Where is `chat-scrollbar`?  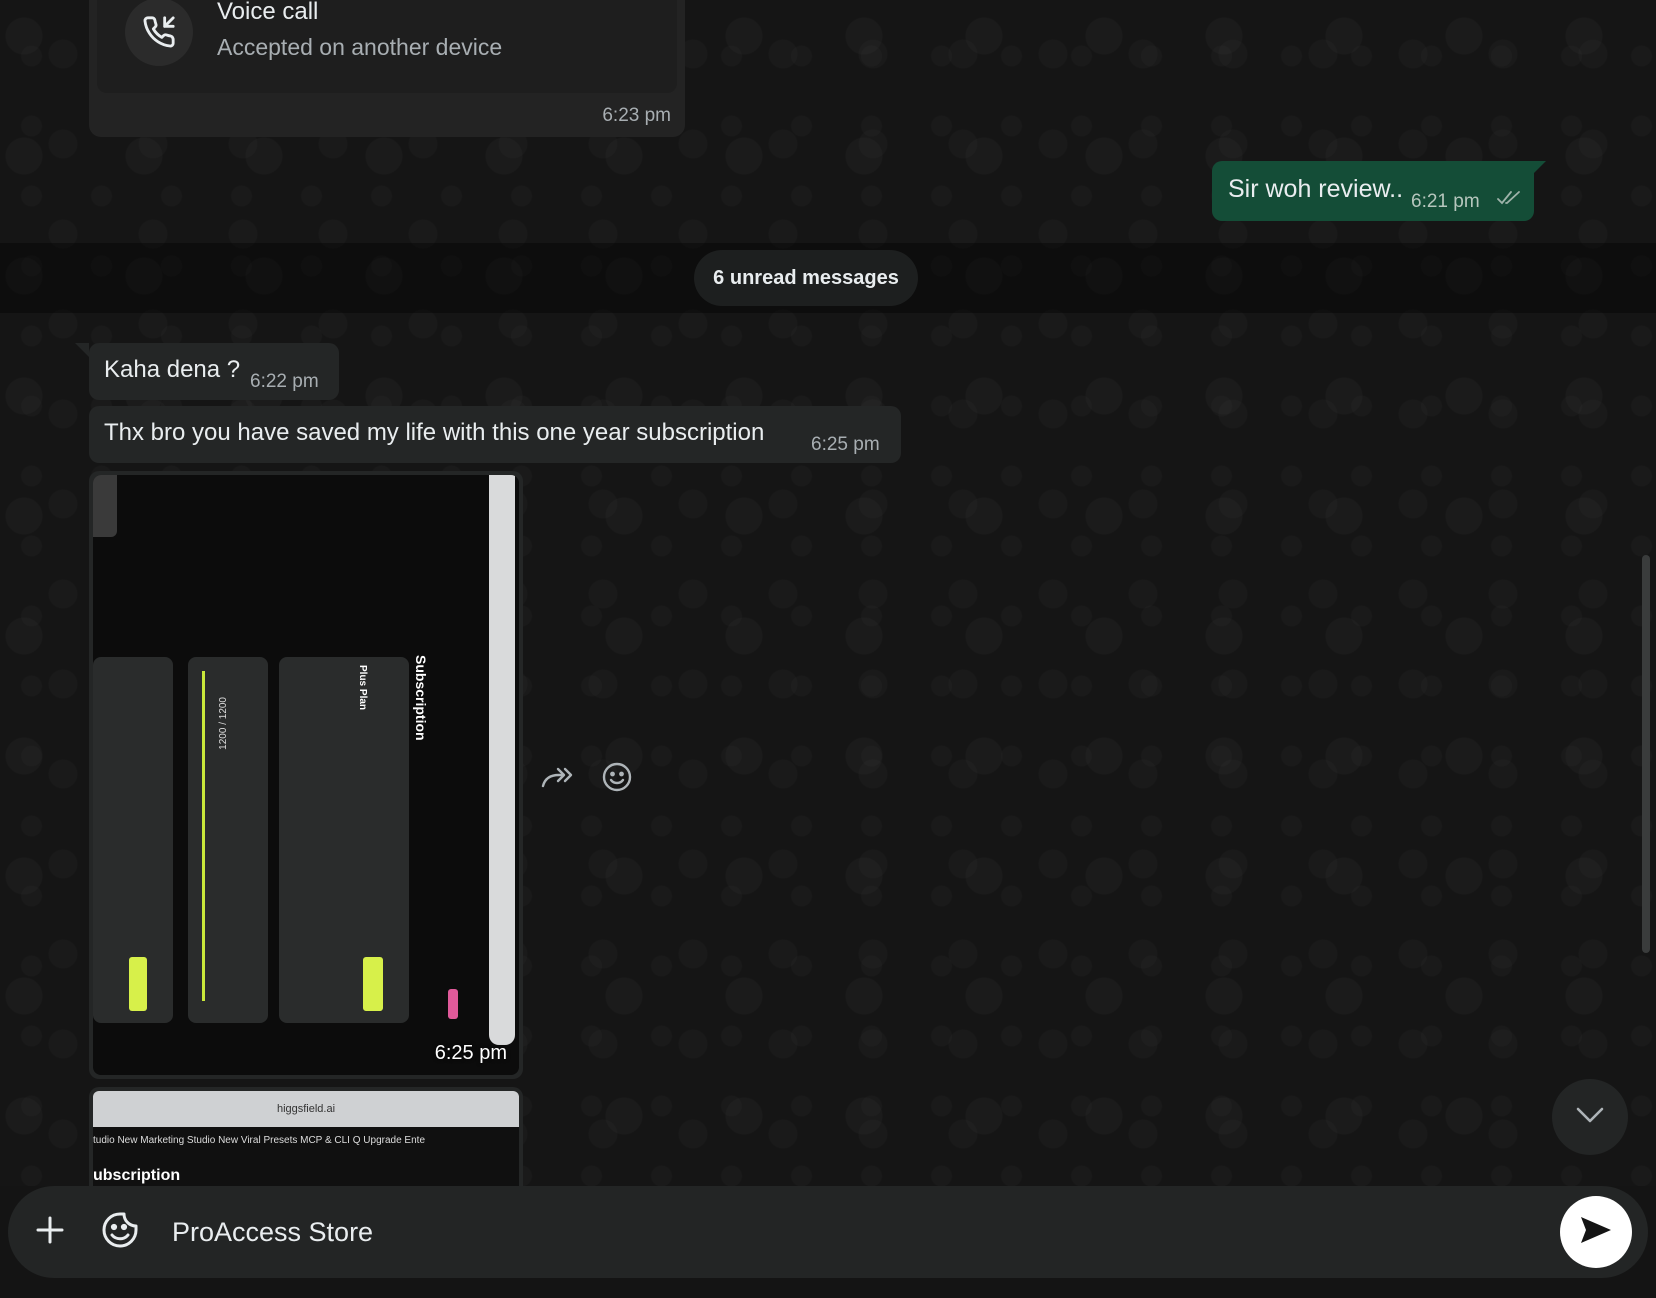 chat-scrollbar is located at coordinates (1646, 754).